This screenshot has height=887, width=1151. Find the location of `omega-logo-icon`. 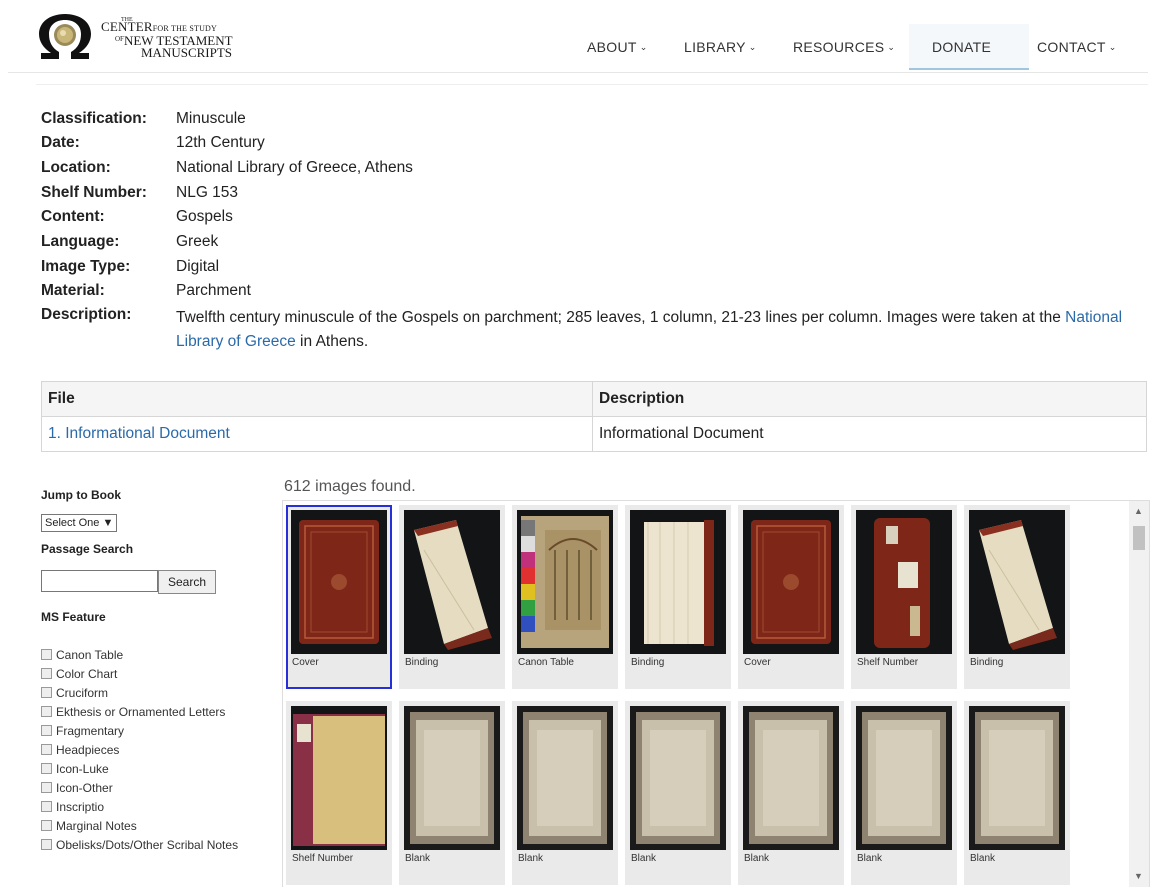

omega-logo-icon is located at coordinates (65, 36).